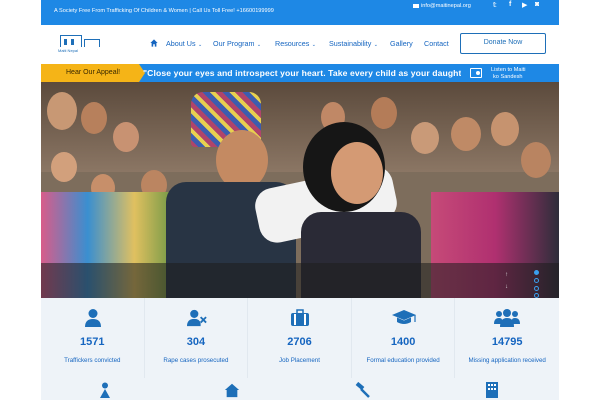 This screenshot has width=600, height=400. Describe the element at coordinates (196, 318) in the screenshot. I see `person-remove-icon` at that location.